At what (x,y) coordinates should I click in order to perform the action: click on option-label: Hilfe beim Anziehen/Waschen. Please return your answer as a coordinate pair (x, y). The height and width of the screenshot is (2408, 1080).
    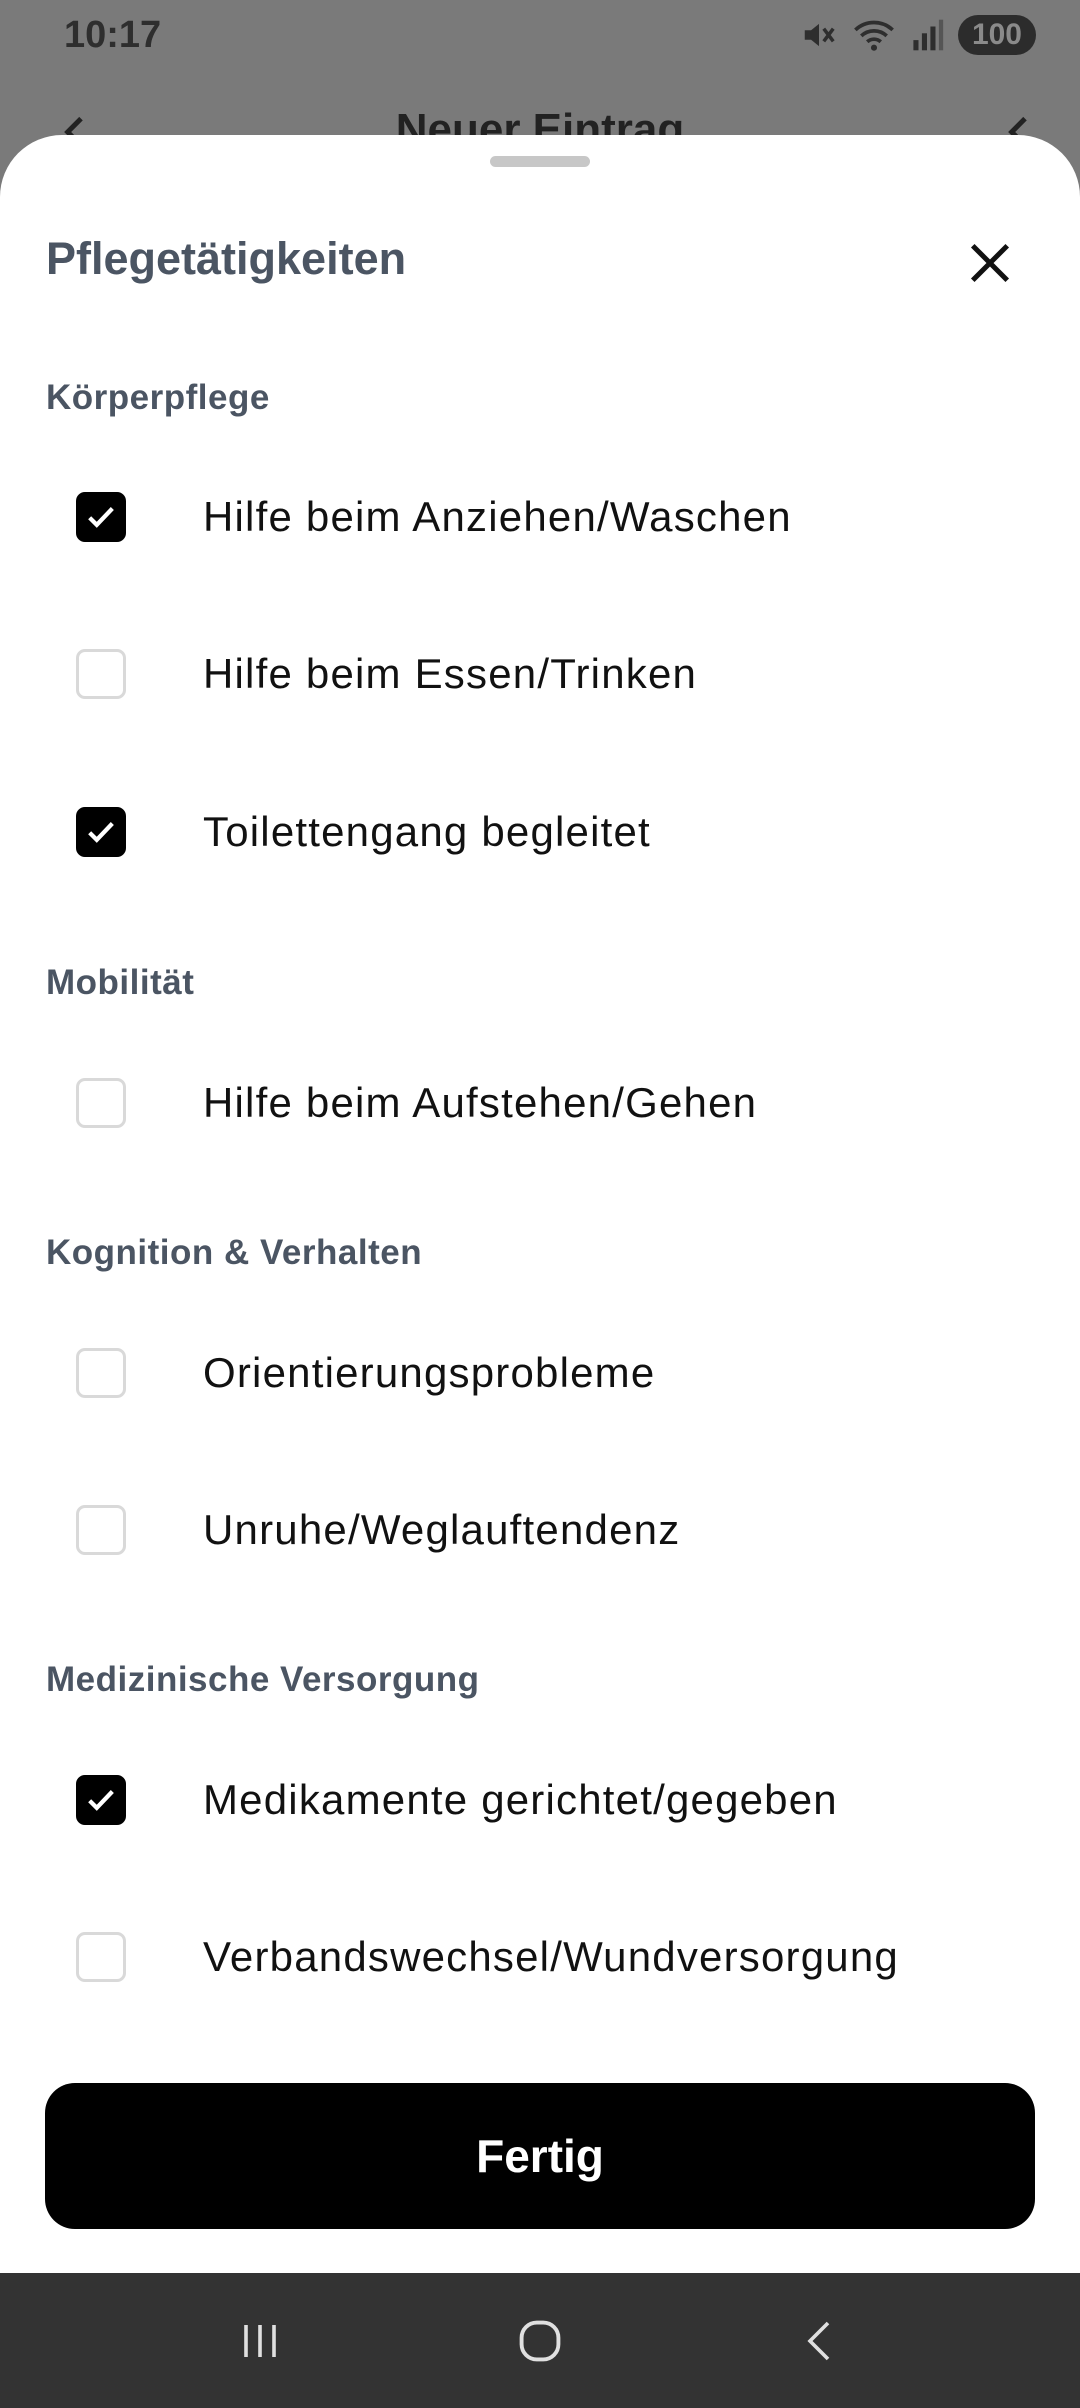
    Looking at the image, I should click on (497, 516).